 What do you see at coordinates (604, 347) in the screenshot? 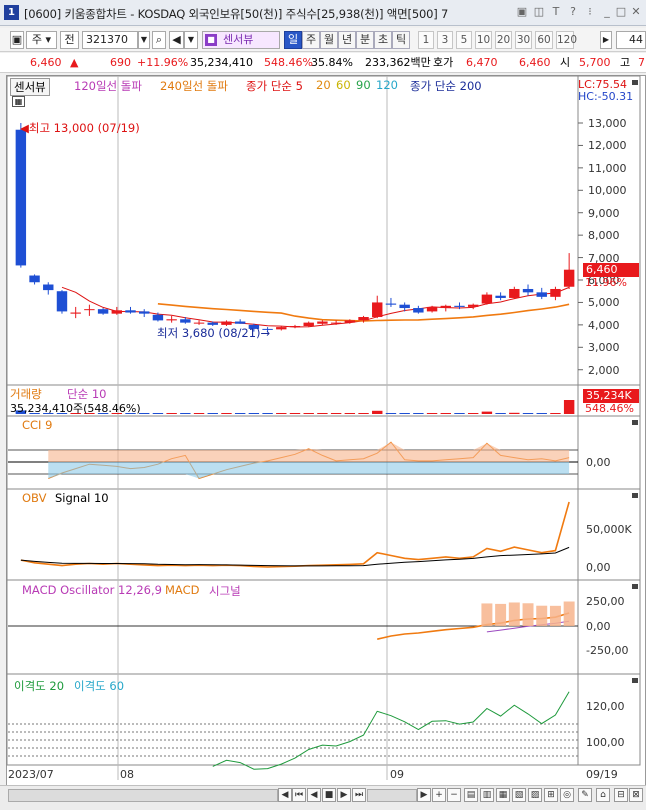
I see `price-ytick: 3,000` at bounding box center [604, 347].